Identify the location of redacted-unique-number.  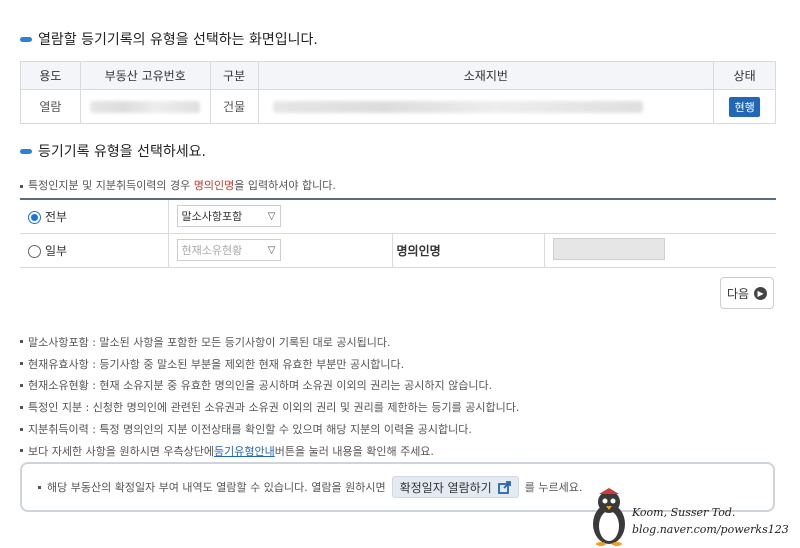
(145, 107).